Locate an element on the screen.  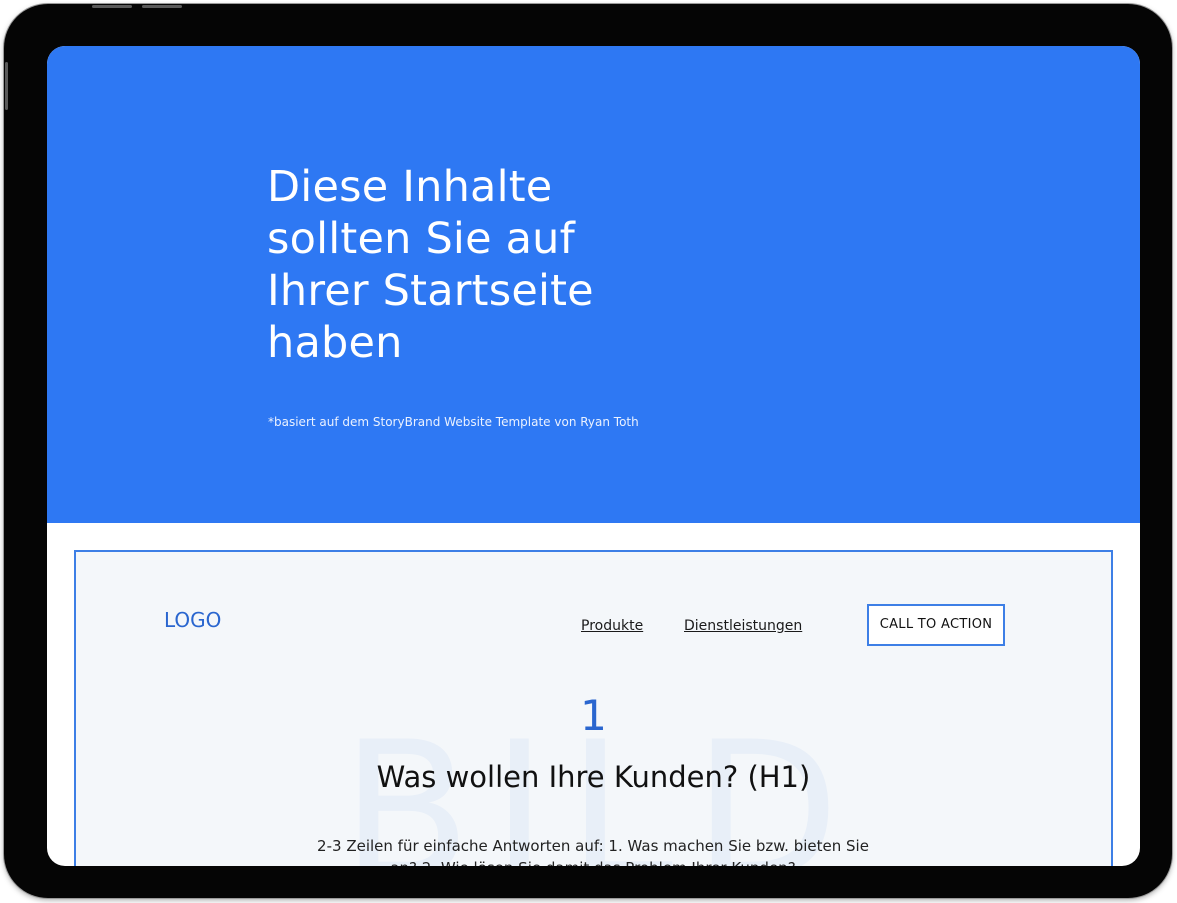
nav-link-products: Produkte is located at coordinates (612, 626).